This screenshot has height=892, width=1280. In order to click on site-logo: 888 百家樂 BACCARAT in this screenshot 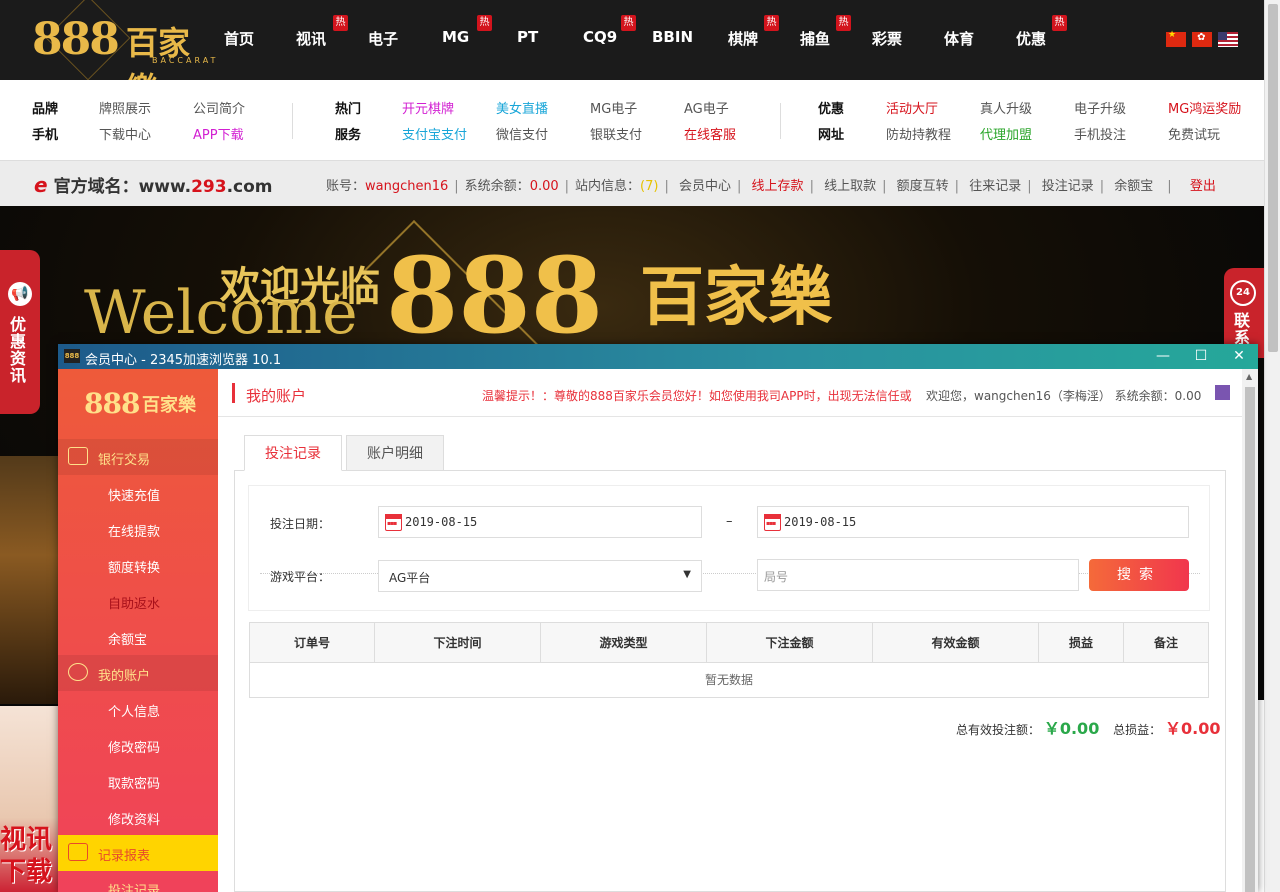, I will do `click(123, 54)`.